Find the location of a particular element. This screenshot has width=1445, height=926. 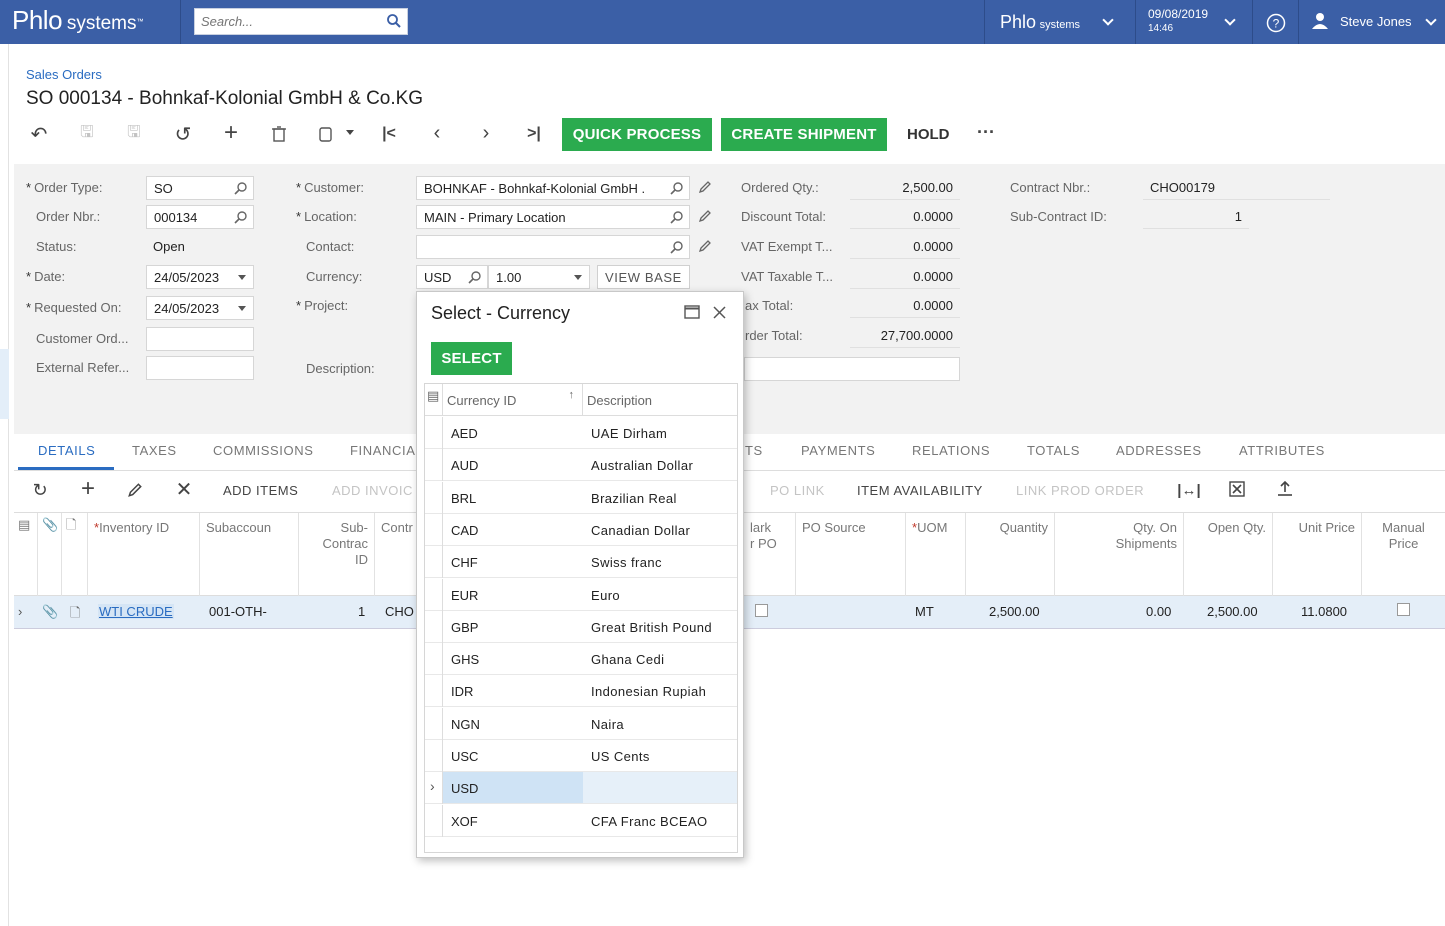

upload-icon is located at coordinates (1285, 488).